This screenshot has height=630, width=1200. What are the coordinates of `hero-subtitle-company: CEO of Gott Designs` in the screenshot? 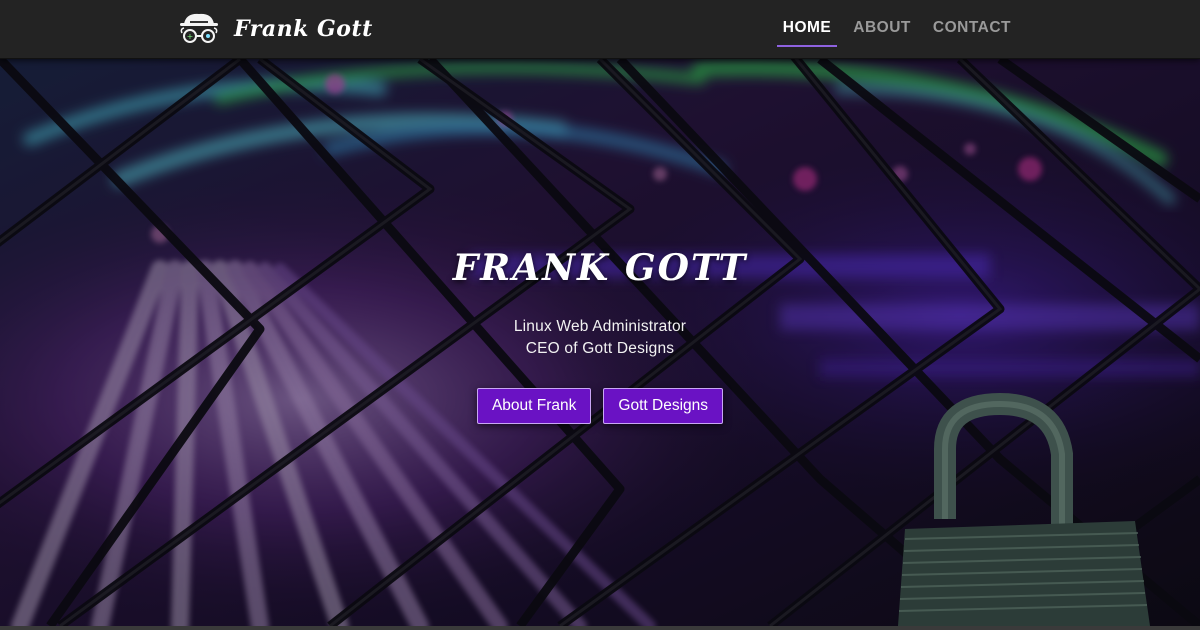 It's located at (600, 348).